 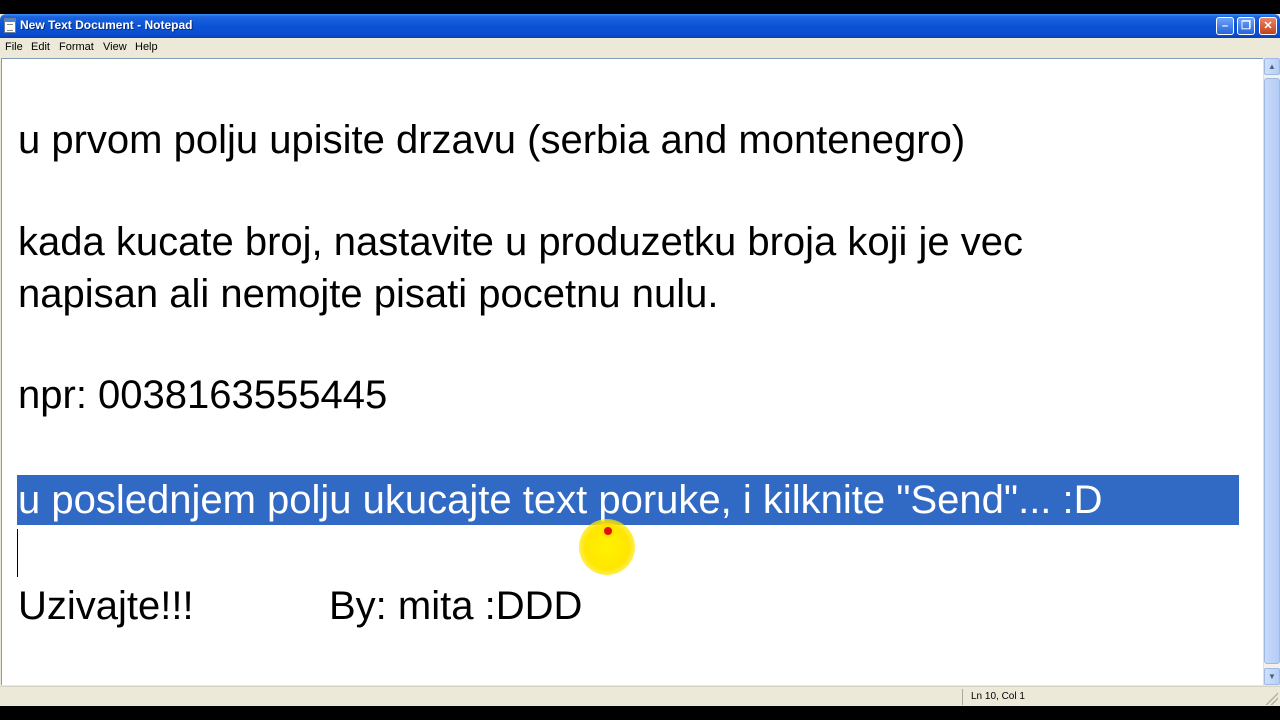 I want to click on window-title: New Text Document - Notepad, so click(x=106, y=25).